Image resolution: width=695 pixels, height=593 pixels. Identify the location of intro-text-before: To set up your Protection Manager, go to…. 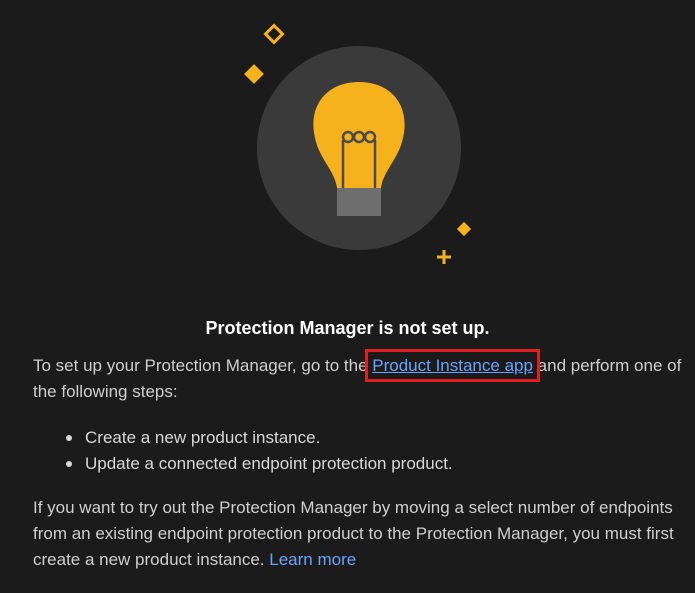
(203, 365).